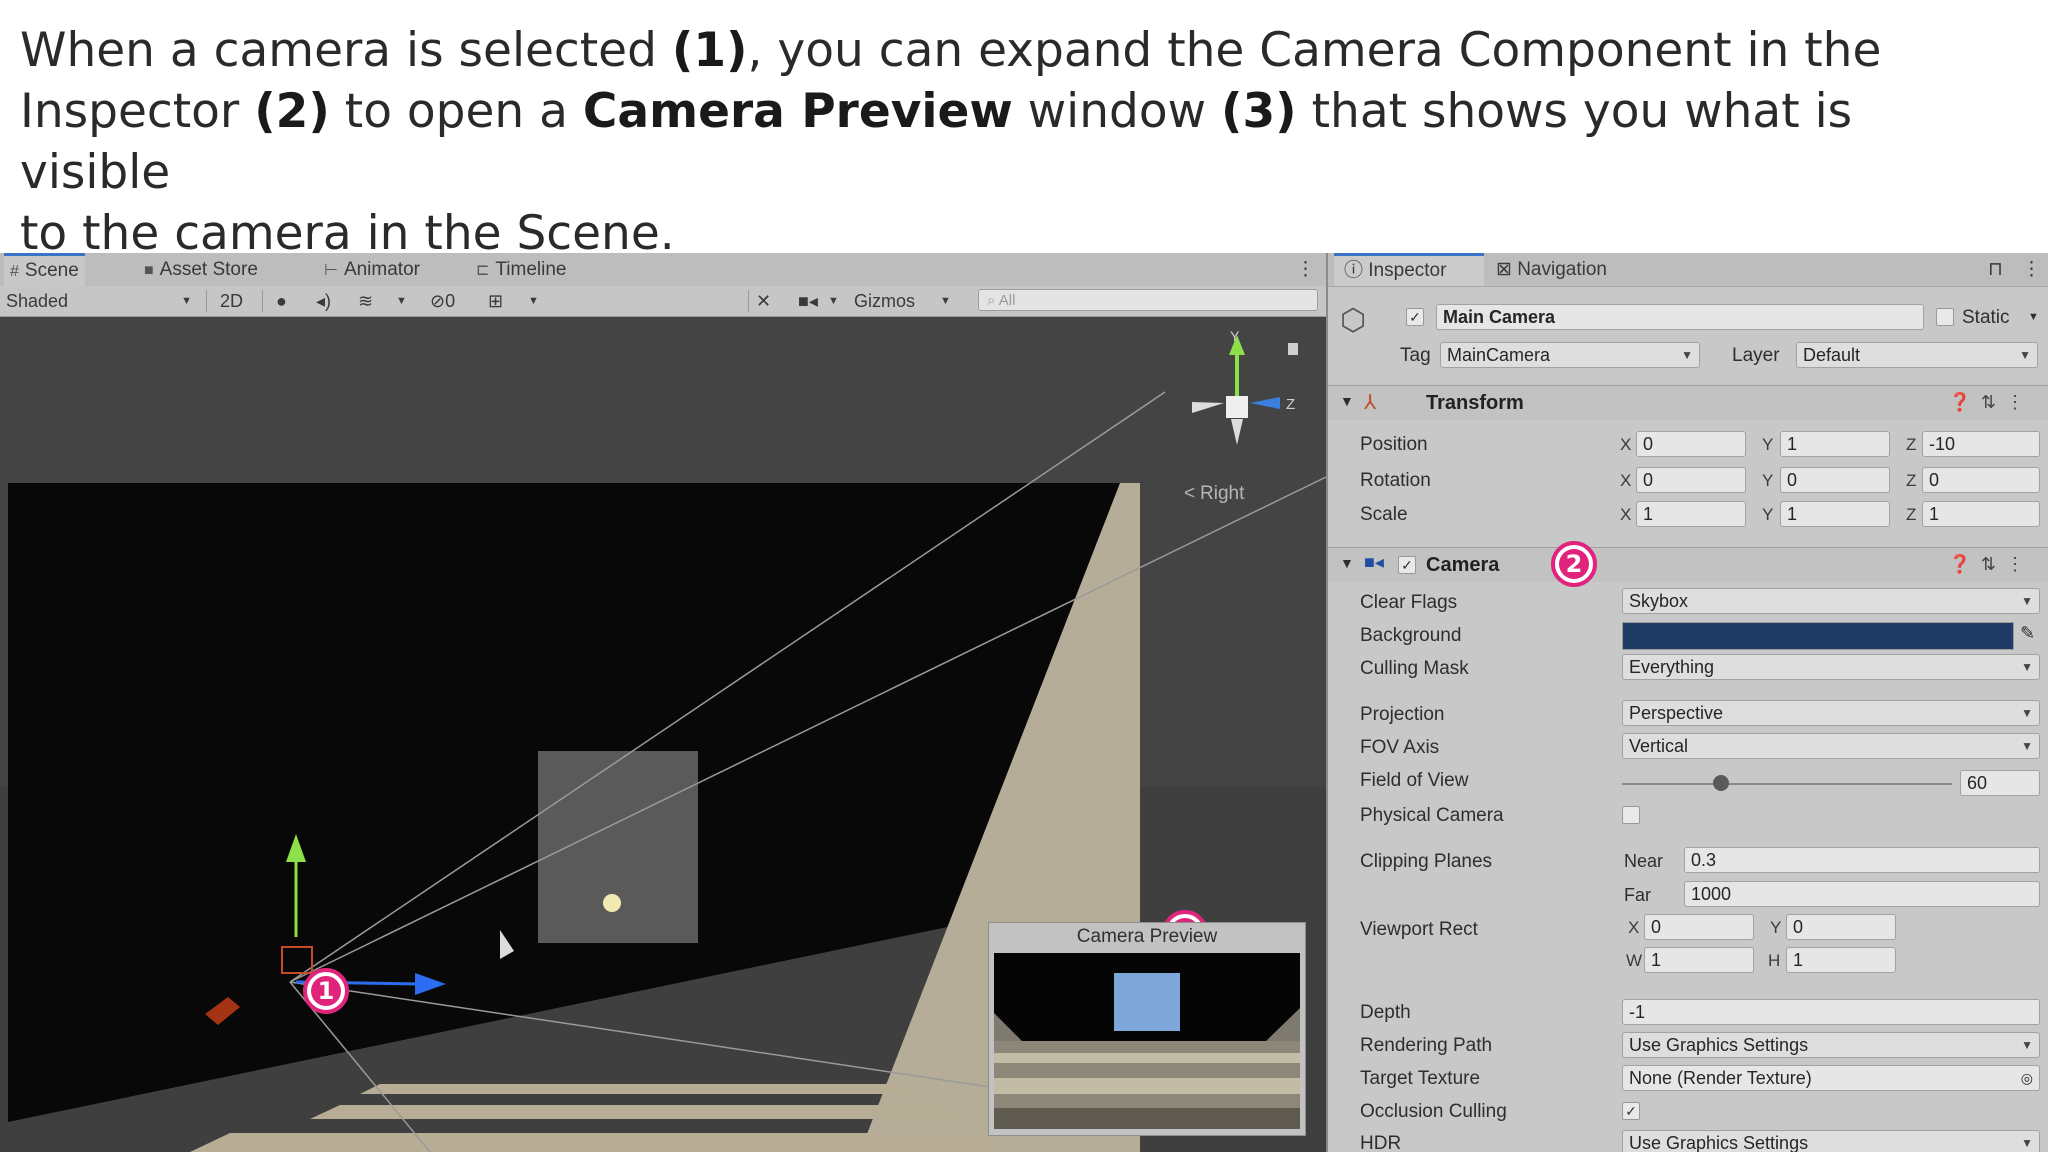  What do you see at coordinates (521, 269) in the screenshot?
I see `tab-timeline: ⊏ Timeline` at bounding box center [521, 269].